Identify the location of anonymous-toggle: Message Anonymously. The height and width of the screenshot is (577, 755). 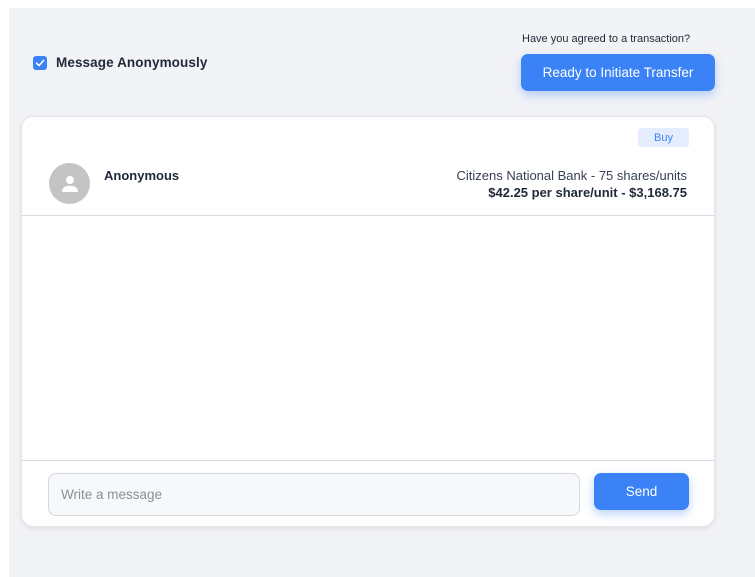
(120, 62).